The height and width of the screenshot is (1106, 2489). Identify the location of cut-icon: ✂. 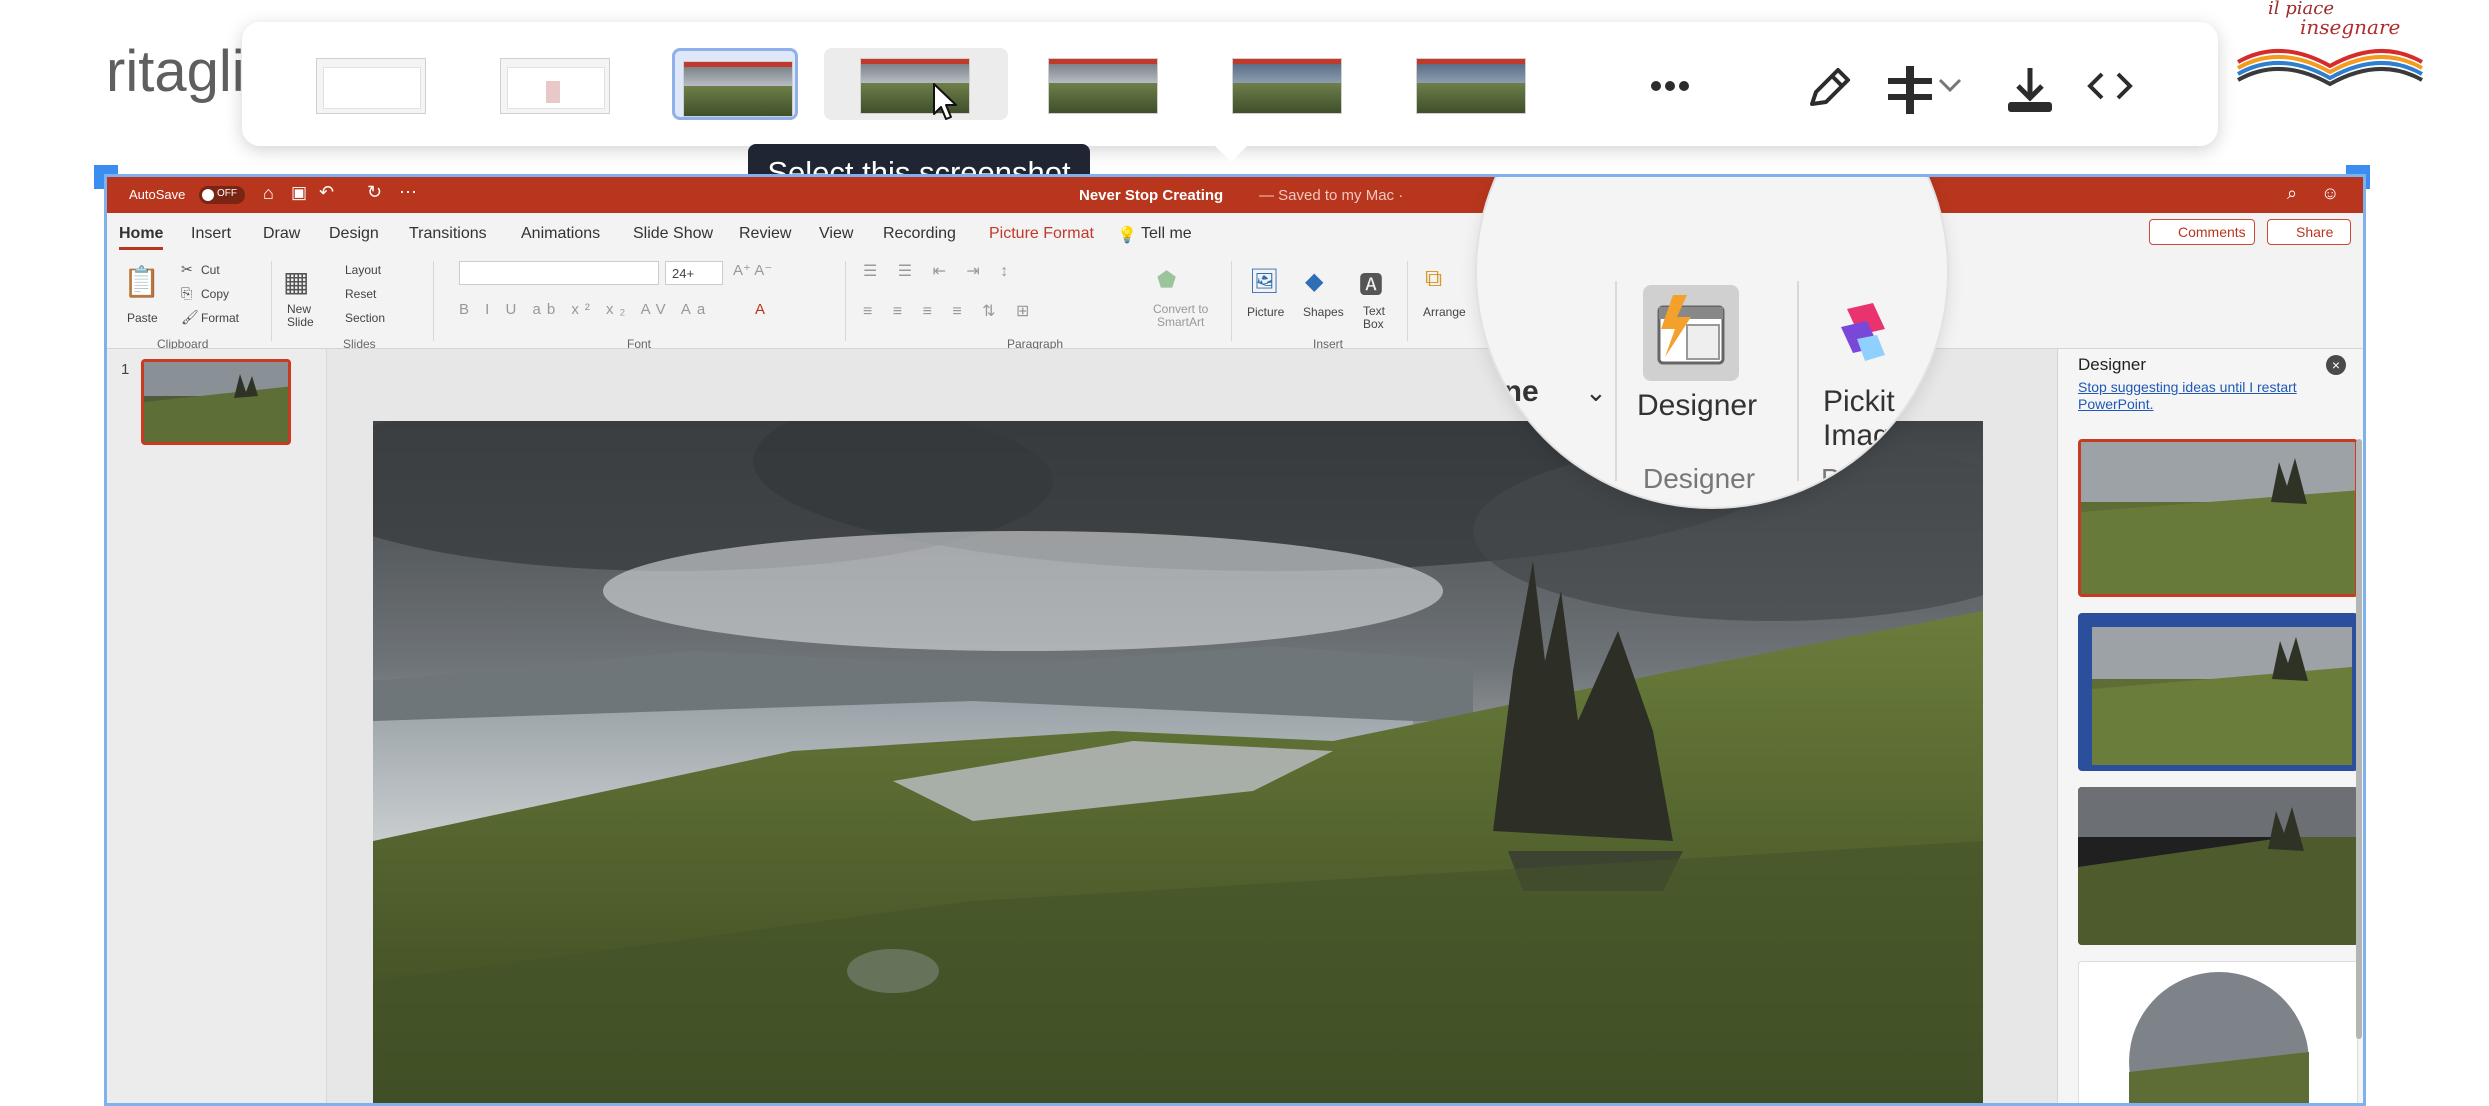
(187, 269).